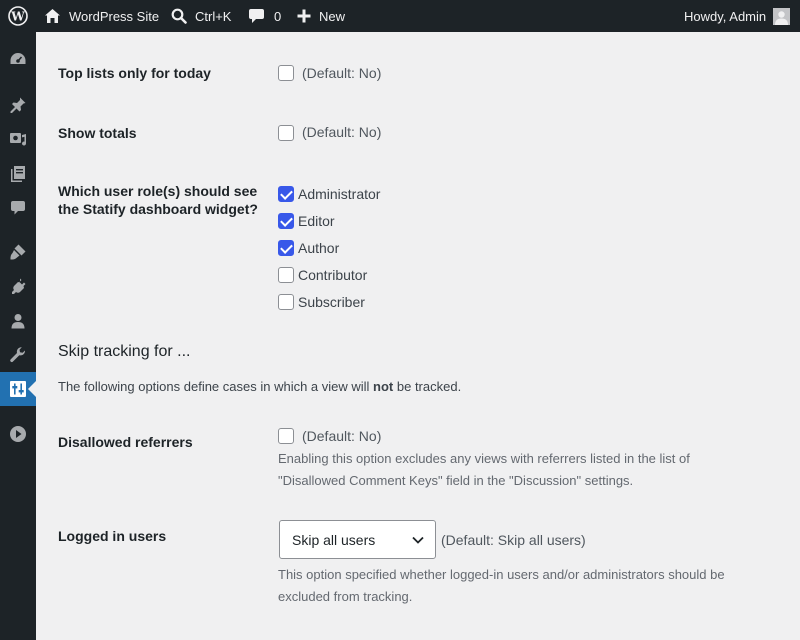 The height and width of the screenshot is (640, 800). Describe the element at coordinates (304, 16) in the screenshot. I see `plus-icon` at that location.